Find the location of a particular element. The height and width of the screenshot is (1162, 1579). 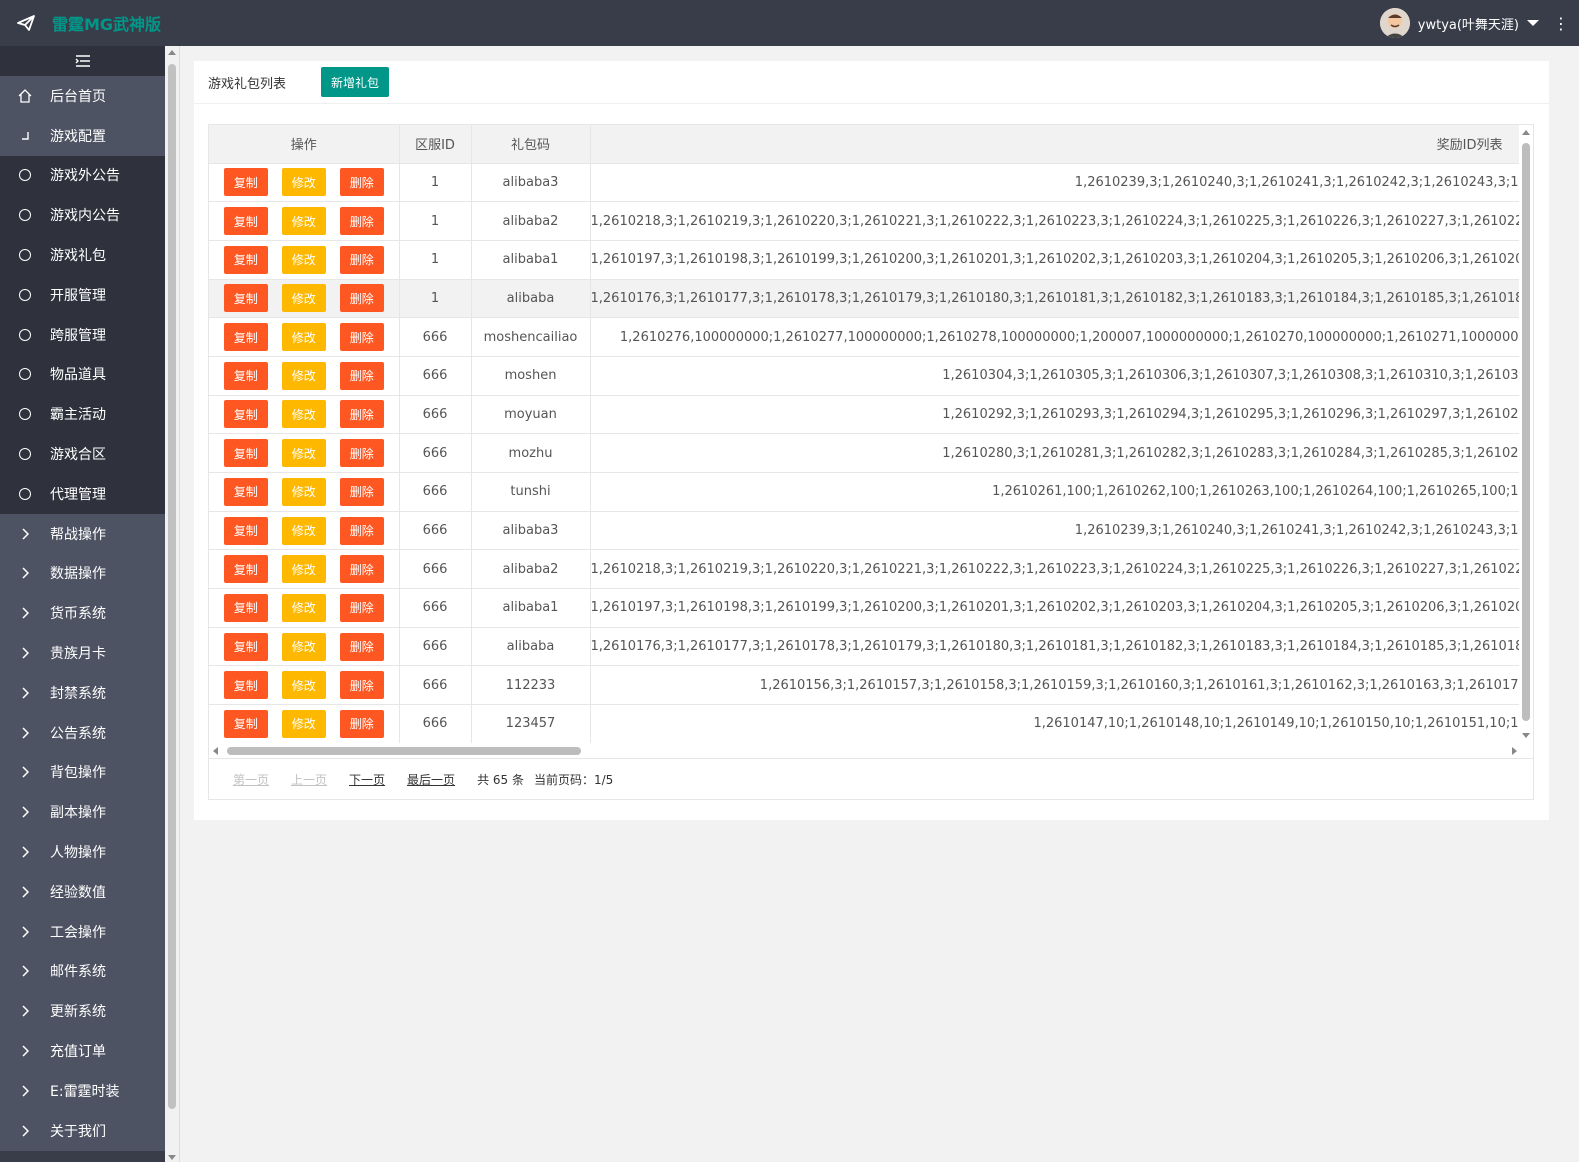

sidebar-item: 跨服管理 is located at coordinates (82, 334).